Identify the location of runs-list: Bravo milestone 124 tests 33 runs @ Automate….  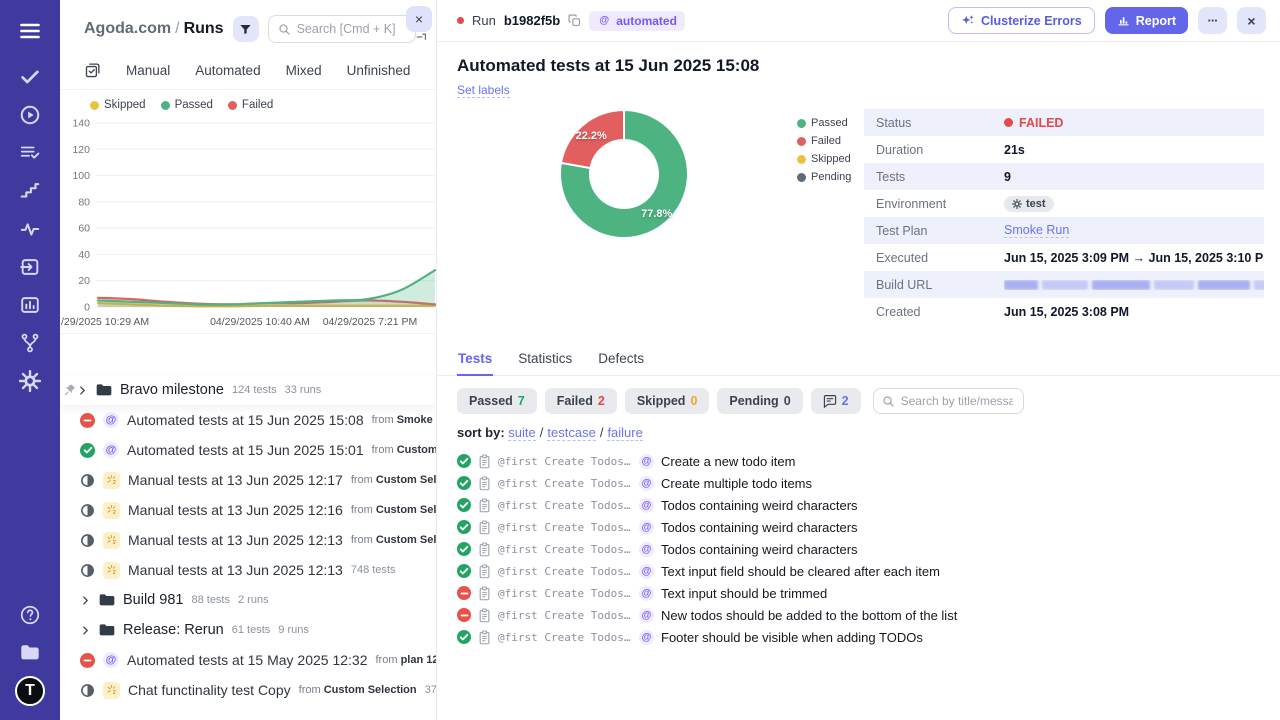
(248, 540).